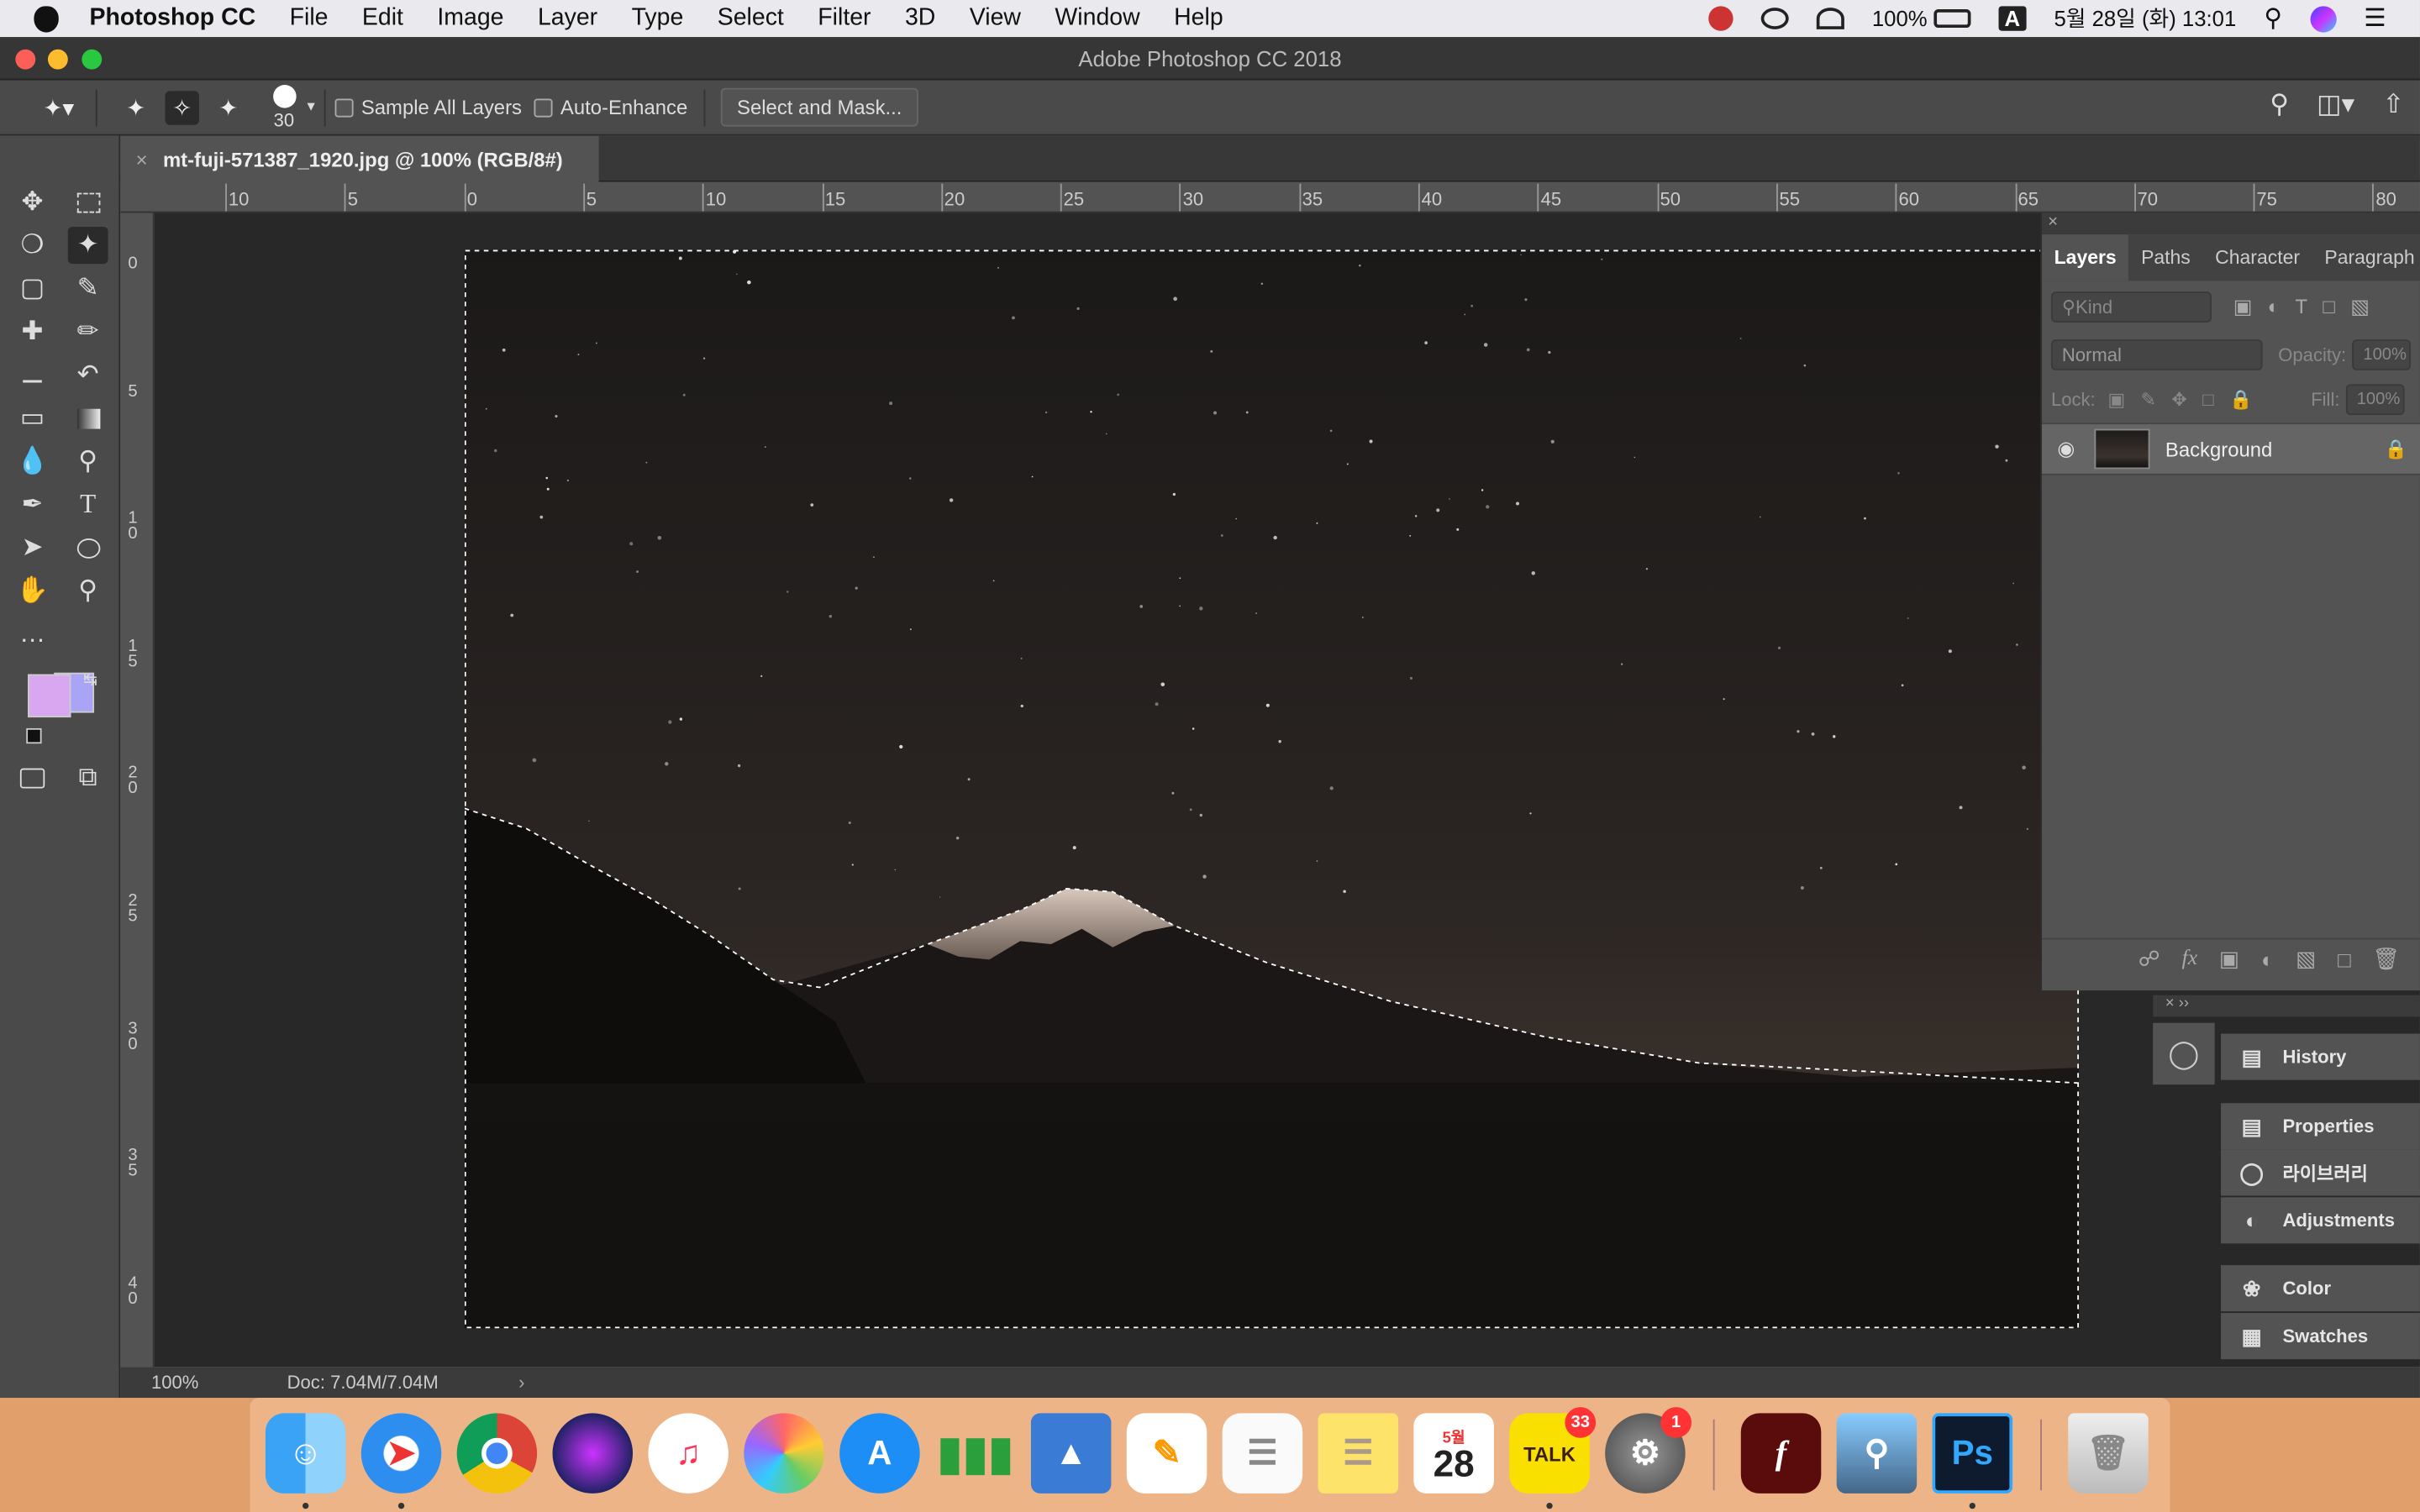 Image resolution: width=2420 pixels, height=1512 pixels. I want to click on gradient-tool-icon, so click(88, 418).